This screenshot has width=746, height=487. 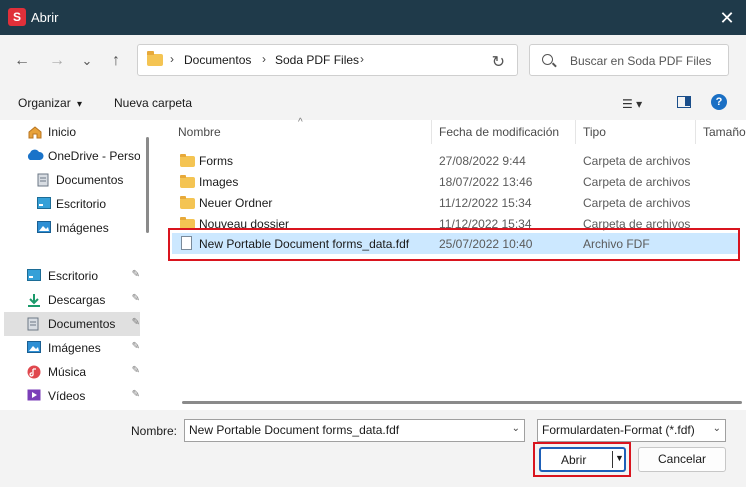 I want to click on command-toolbar: Organizar ▾ Nueva carpeta ☰ ▾ ?, so click(x=373, y=102).